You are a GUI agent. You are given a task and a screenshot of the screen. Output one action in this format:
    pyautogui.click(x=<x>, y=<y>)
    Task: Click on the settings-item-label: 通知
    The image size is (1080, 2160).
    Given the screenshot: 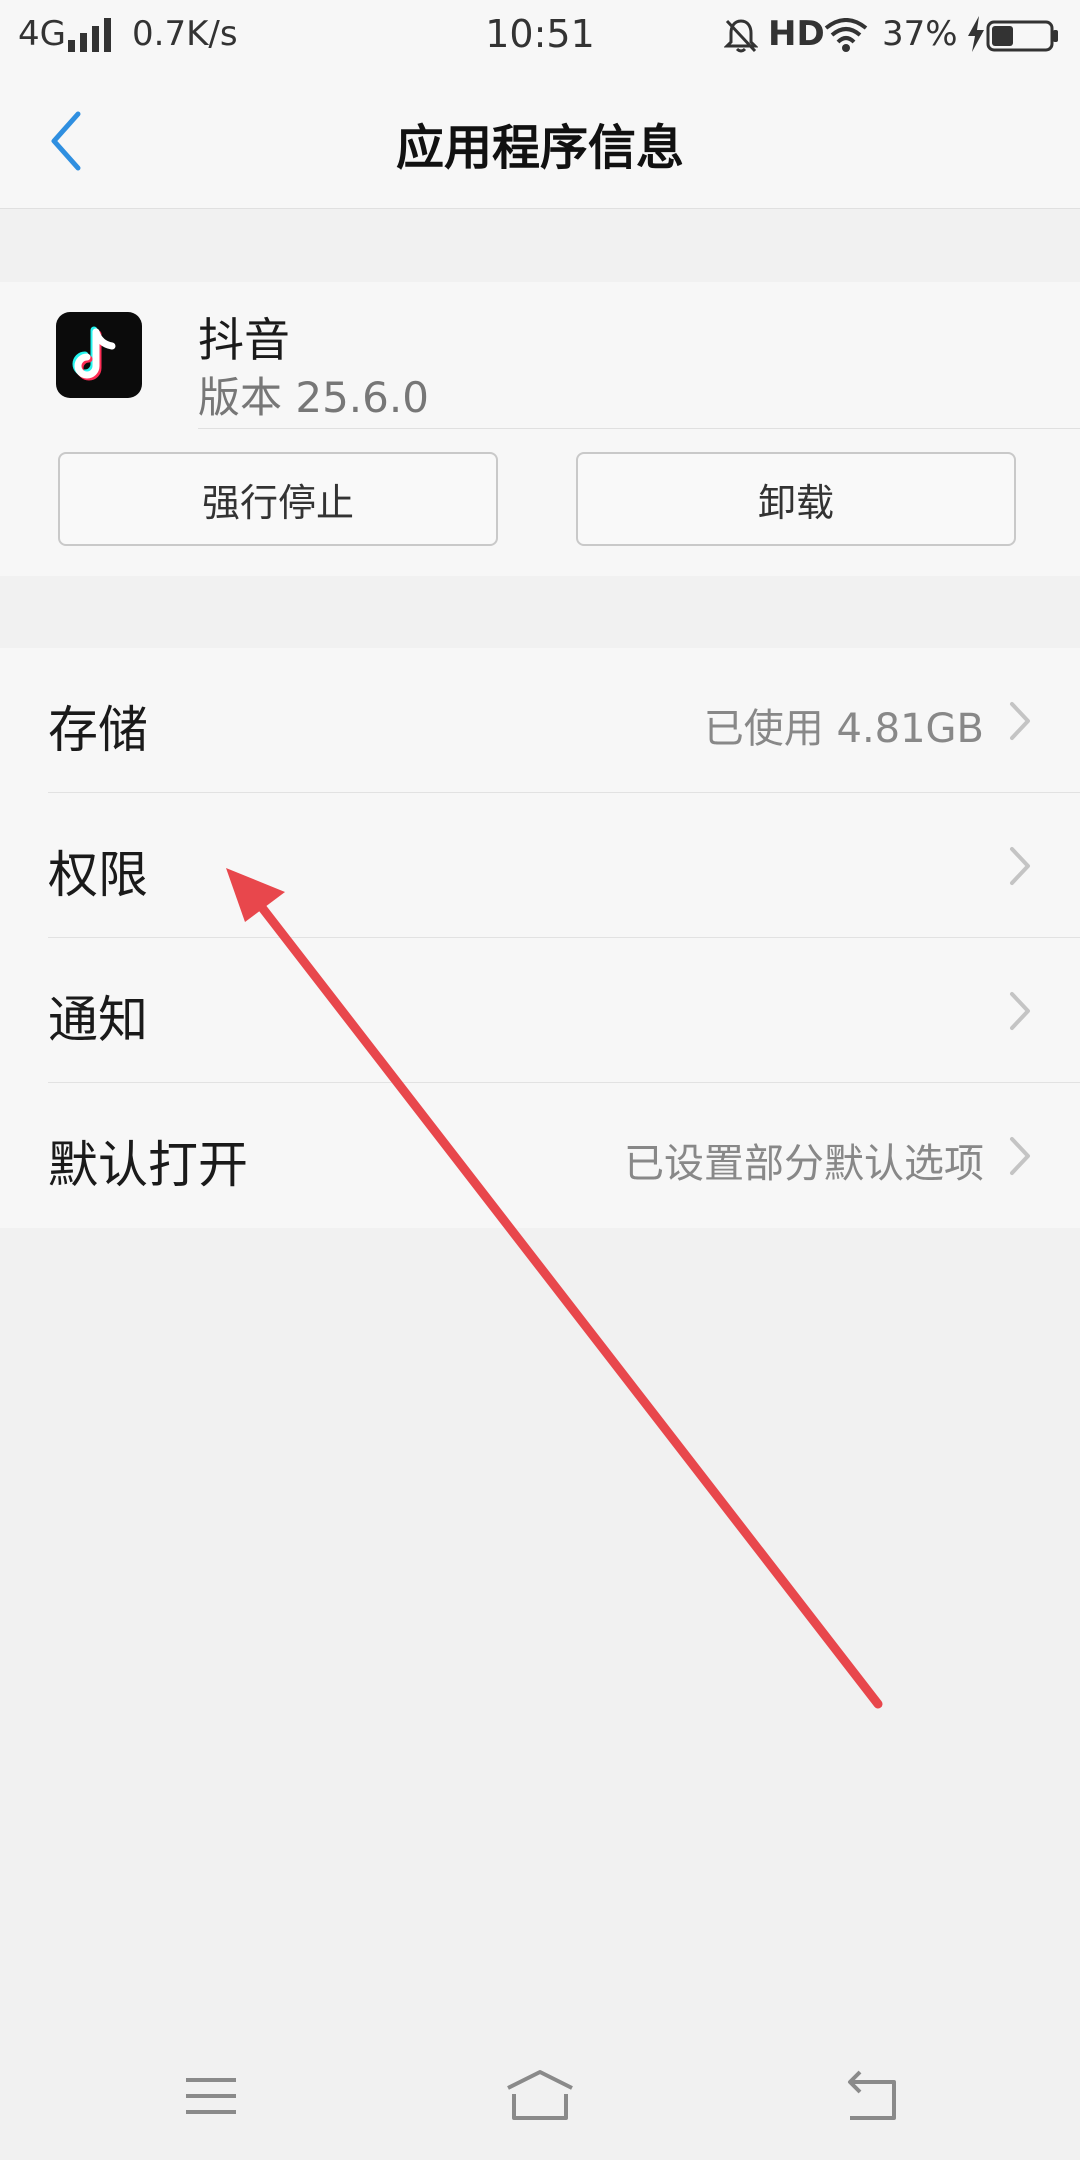 What is the action you would take?
    pyautogui.click(x=98, y=1020)
    